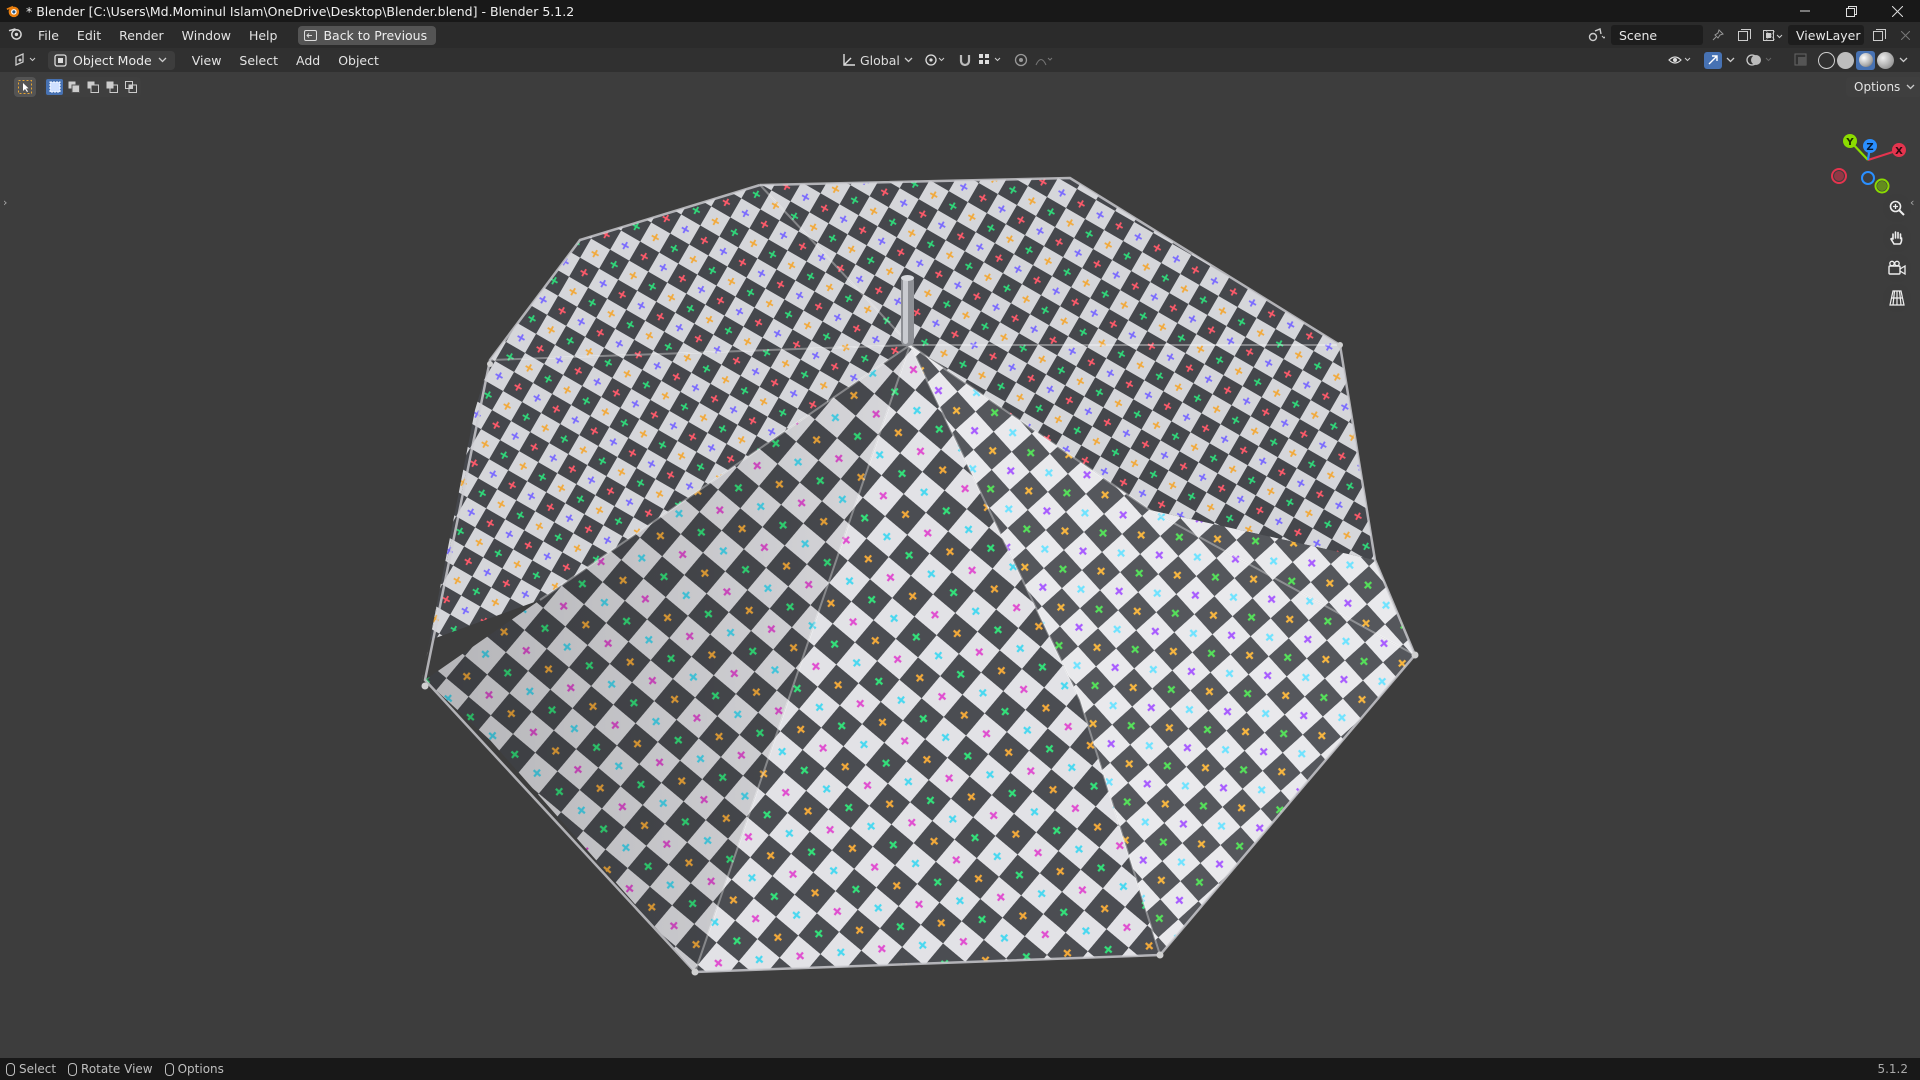 This screenshot has width=1920, height=1080. I want to click on minimize-button, so click(1805, 11).